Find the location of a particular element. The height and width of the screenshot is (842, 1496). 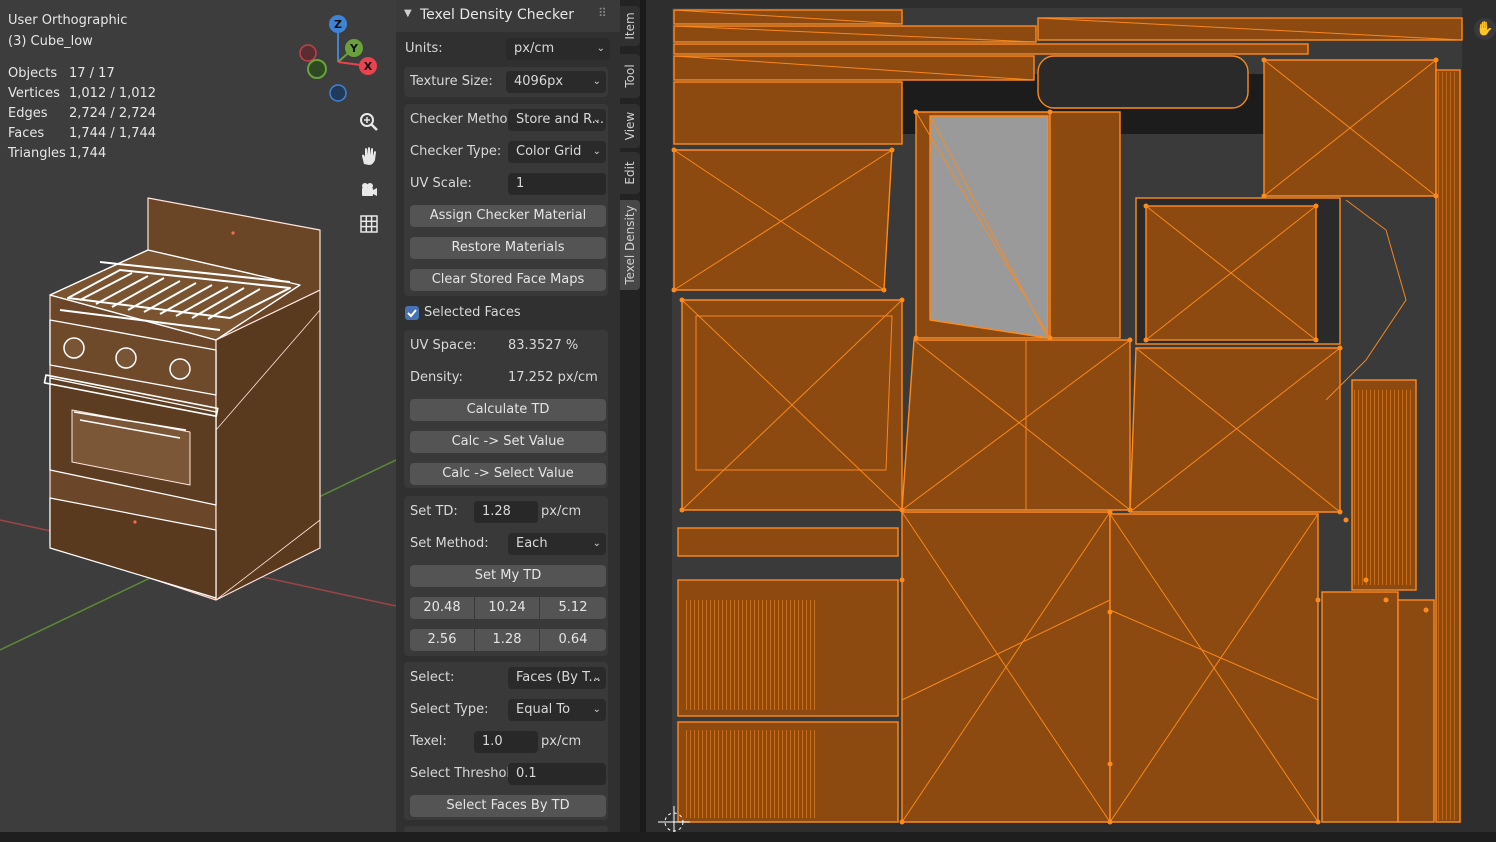

units-dropdown: px/cm ⌄ is located at coordinates (558, 49).